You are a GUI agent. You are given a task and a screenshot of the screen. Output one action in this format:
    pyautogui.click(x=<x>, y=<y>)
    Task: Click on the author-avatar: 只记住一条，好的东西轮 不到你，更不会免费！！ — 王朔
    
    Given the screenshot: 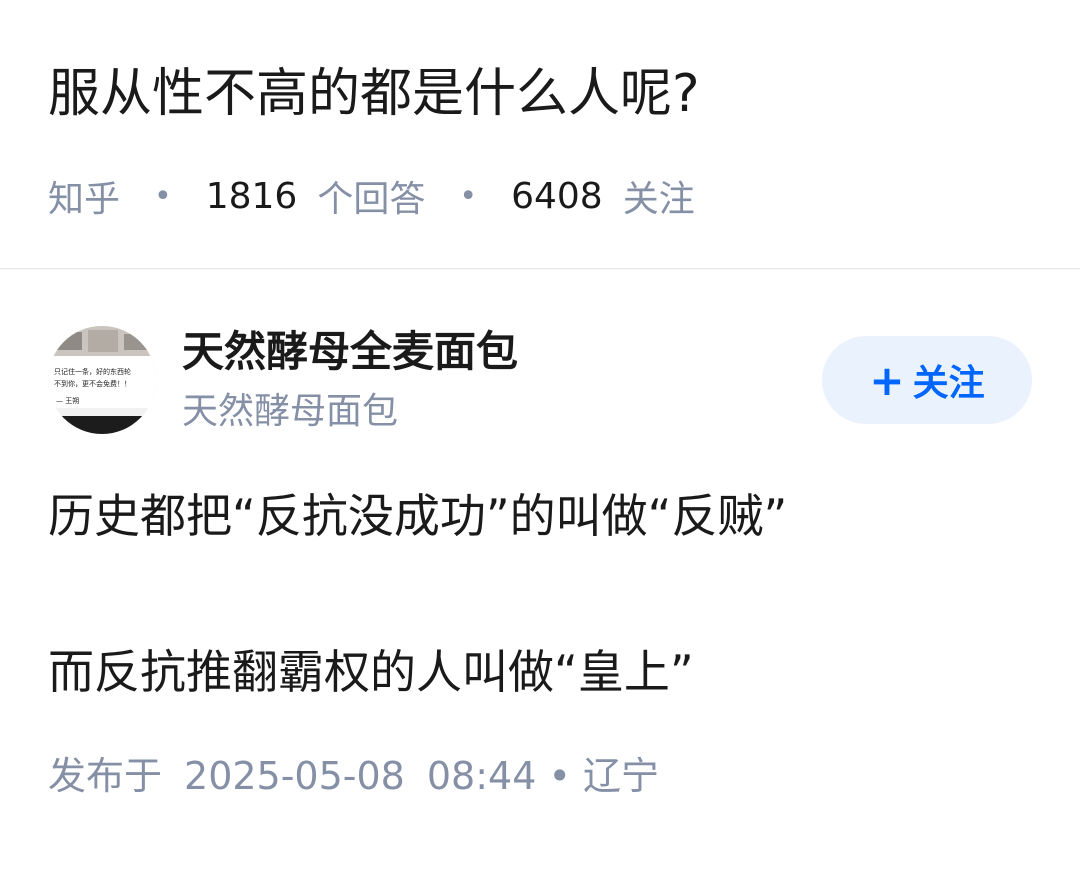 What is the action you would take?
    pyautogui.click(x=102, y=380)
    